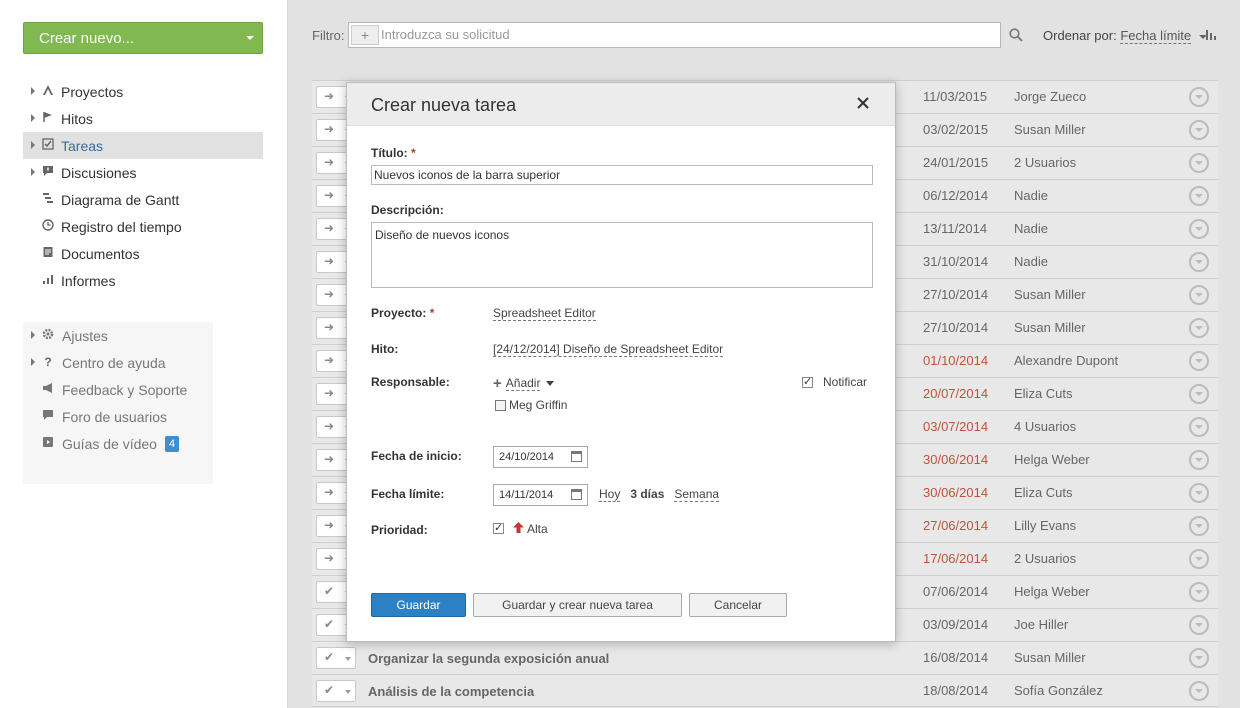 The image size is (1240, 708). What do you see at coordinates (143, 199) in the screenshot?
I see `sidebar-item-gantt: Diagrama de Gantt` at bounding box center [143, 199].